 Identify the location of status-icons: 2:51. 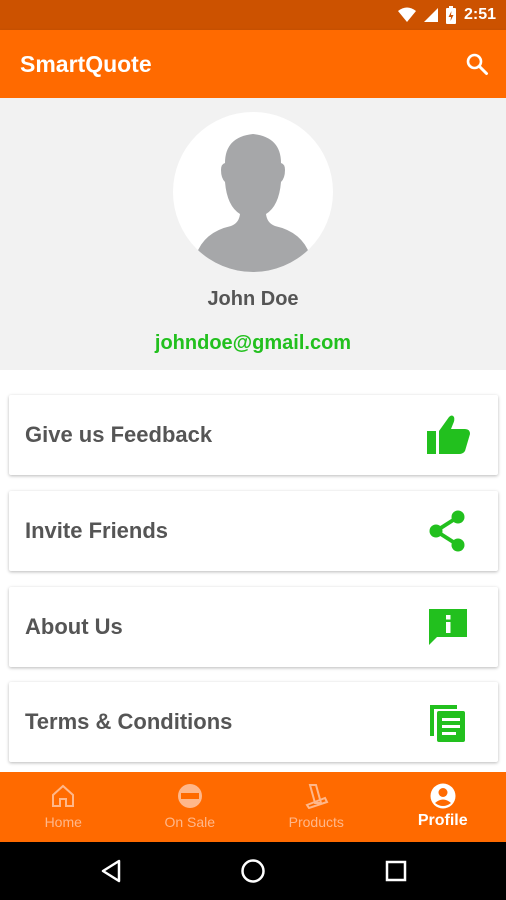
(446, 15).